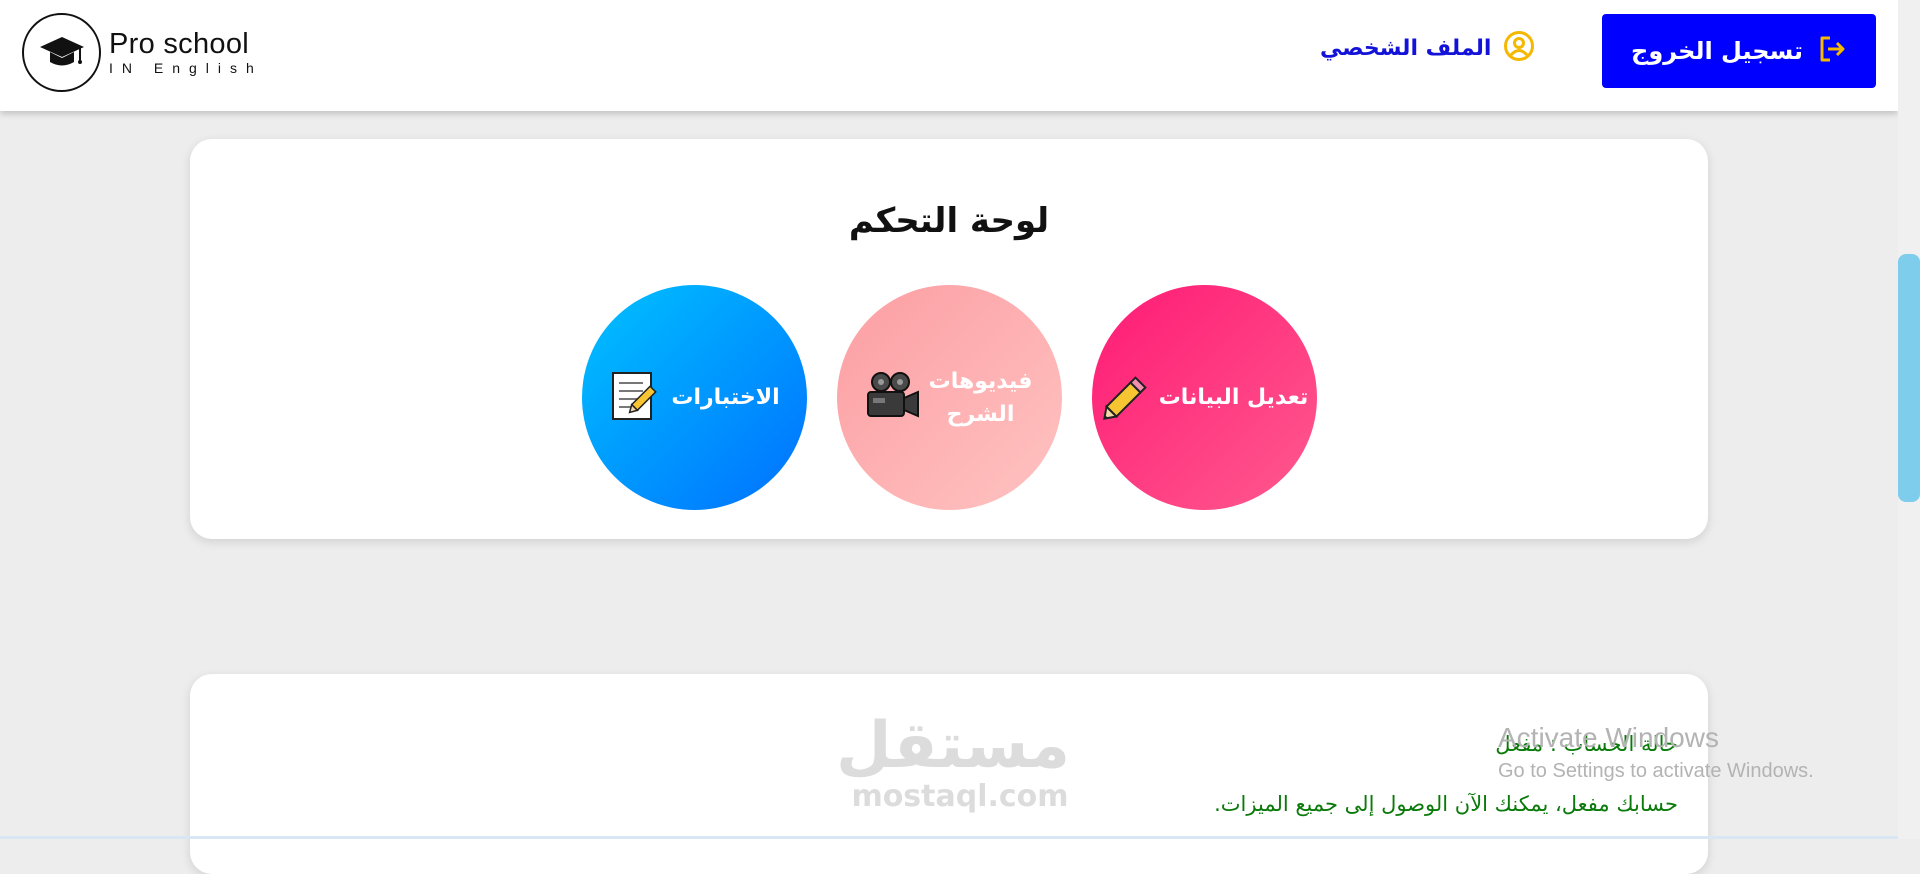 This screenshot has width=1920, height=874. Describe the element at coordinates (980, 397) in the screenshot. I see `explainer-videos-label: فيديوهات الشرح` at that location.